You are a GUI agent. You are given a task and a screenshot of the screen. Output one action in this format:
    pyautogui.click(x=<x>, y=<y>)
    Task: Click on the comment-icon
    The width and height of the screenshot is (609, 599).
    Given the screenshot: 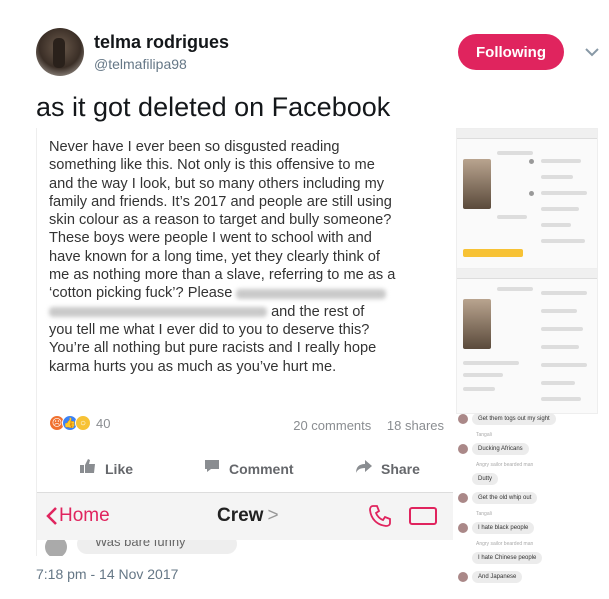 What is the action you would take?
    pyautogui.click(x=212, y=468)
    